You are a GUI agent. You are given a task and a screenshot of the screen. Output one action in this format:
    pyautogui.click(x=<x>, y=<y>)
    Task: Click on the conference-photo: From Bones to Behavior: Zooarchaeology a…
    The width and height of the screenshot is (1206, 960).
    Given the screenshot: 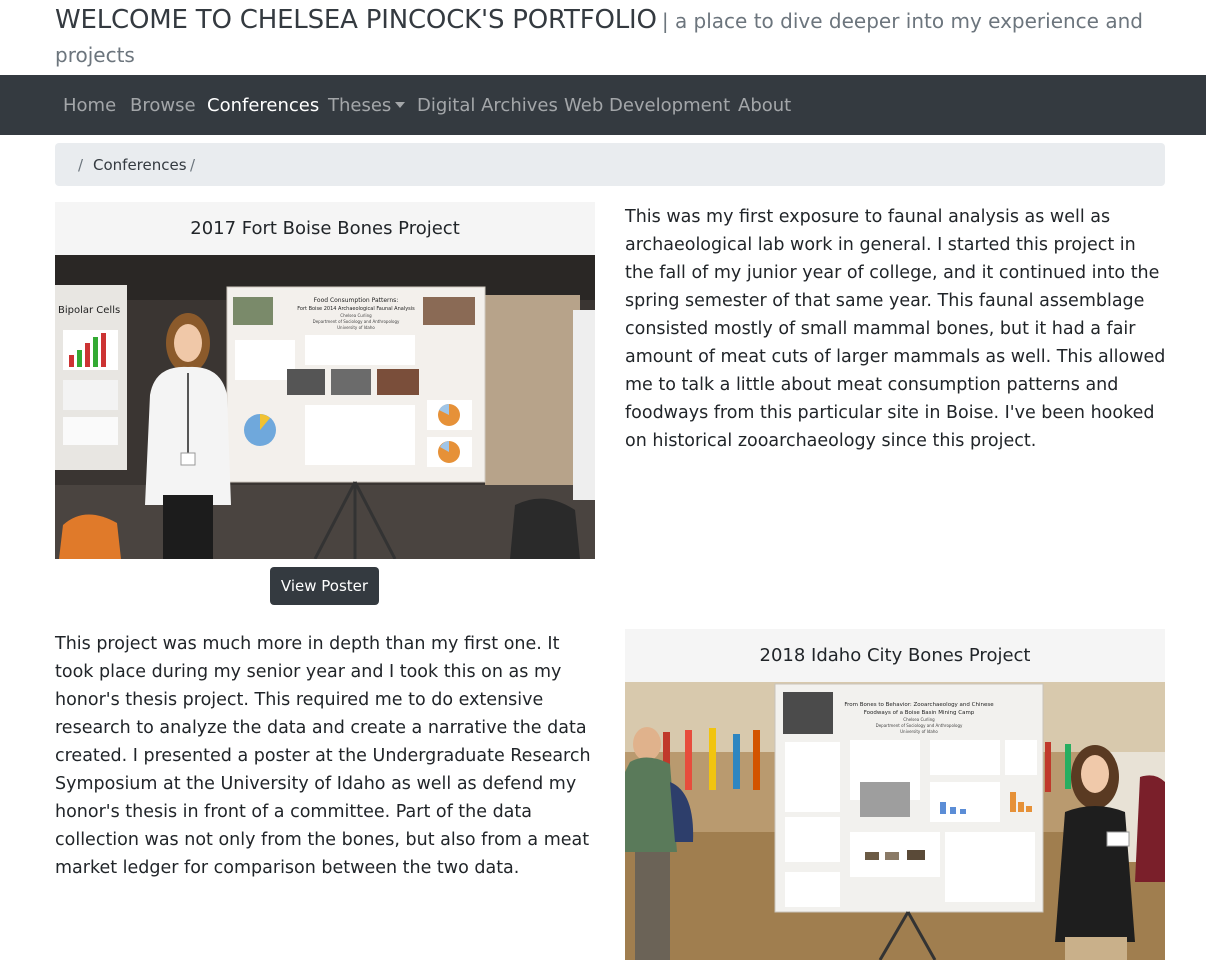 What is the action you would take?
    pyautogui.click(x=895, y=821)
    